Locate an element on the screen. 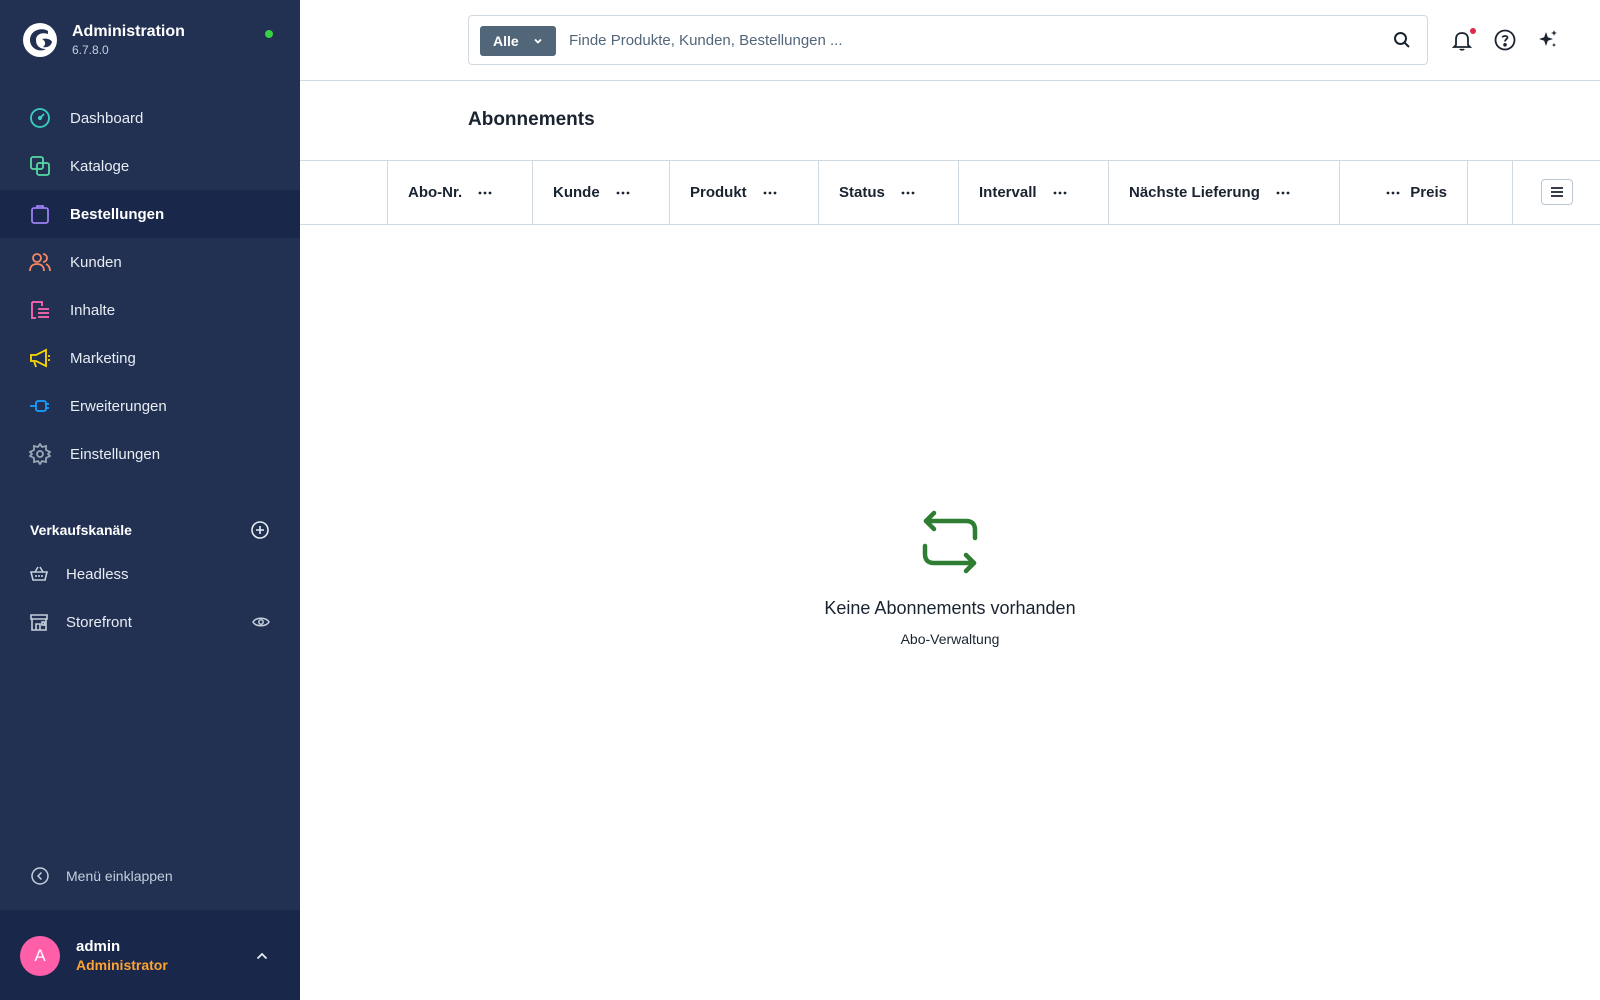  nav-item-erweiterungen: Erweiterungen is located at coordinates (150, 406).